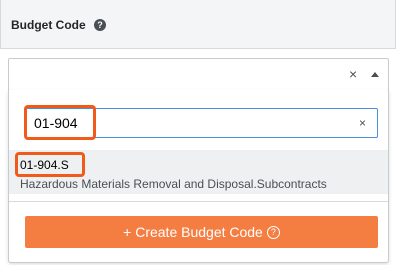 The width and height of the screenshot is (396, 265). Describe the element at coordinates (198, 74) in the screenshot. I see `budget-code-select: ×` at that location.